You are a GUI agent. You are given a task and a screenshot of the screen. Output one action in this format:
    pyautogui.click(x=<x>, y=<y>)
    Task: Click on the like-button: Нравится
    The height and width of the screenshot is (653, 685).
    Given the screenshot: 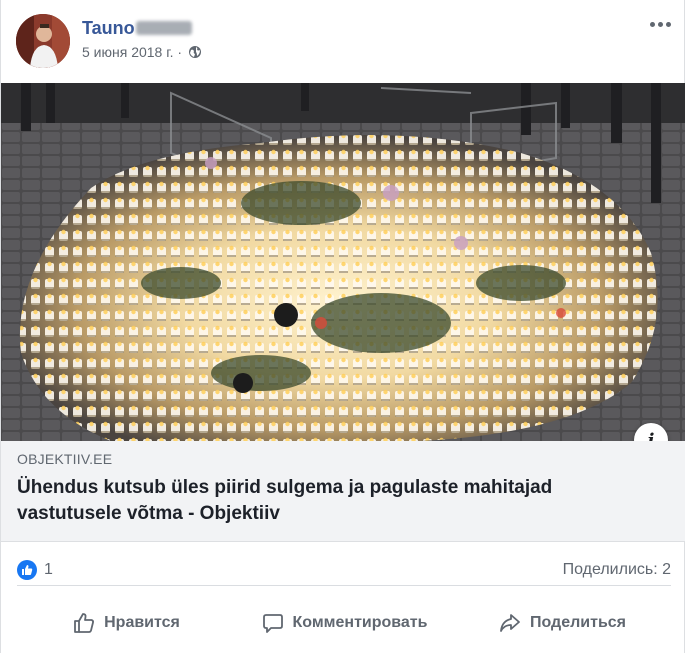 What is the action you would take?
    pyautogui.click(x=126, y=623)
    